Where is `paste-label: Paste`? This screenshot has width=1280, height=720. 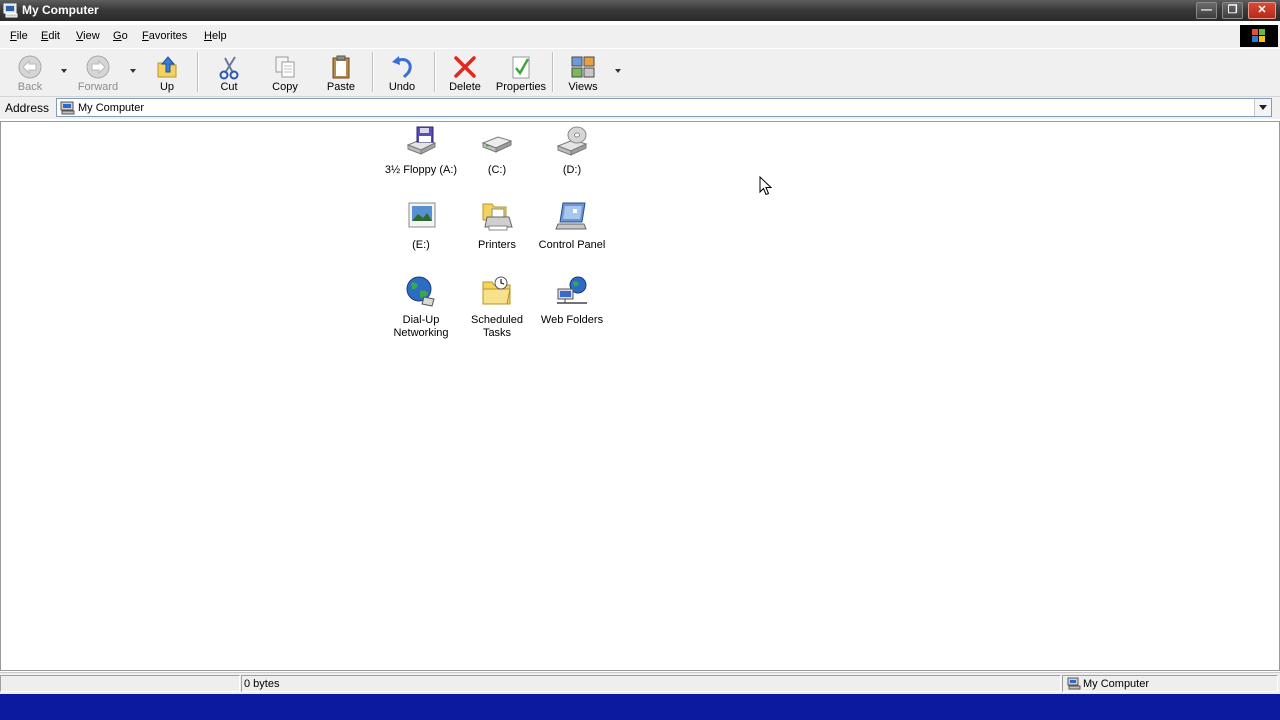 paste-label: Paste is located at coordinates (341, 87).